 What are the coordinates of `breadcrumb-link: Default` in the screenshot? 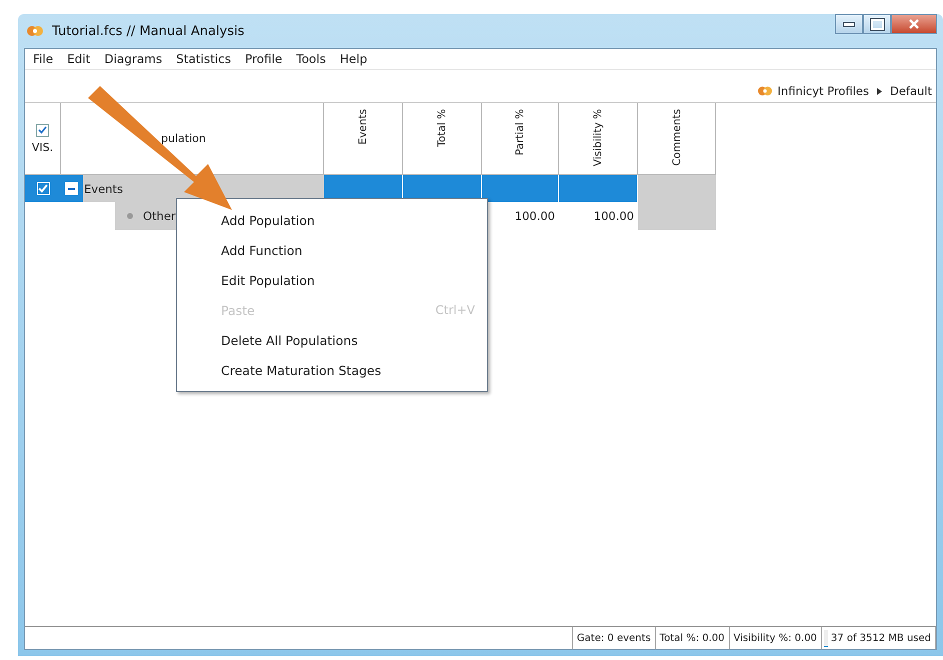 It's located at (911, 91).